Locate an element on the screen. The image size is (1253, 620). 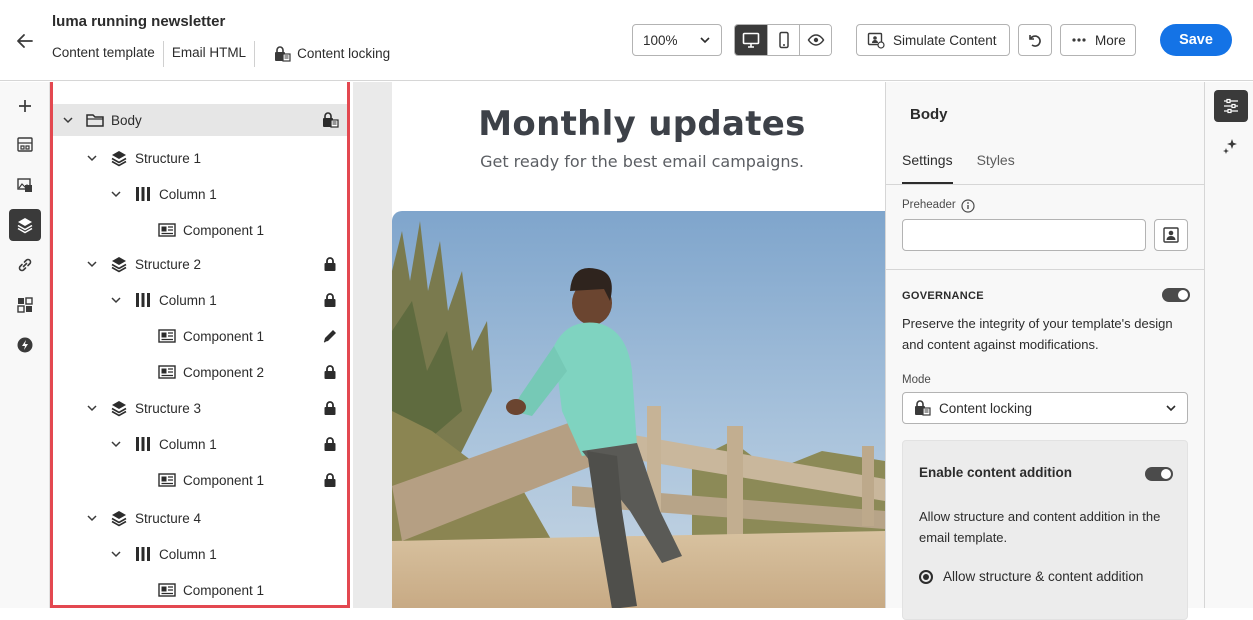
desktop-icon is located at coordinates (751, 40).